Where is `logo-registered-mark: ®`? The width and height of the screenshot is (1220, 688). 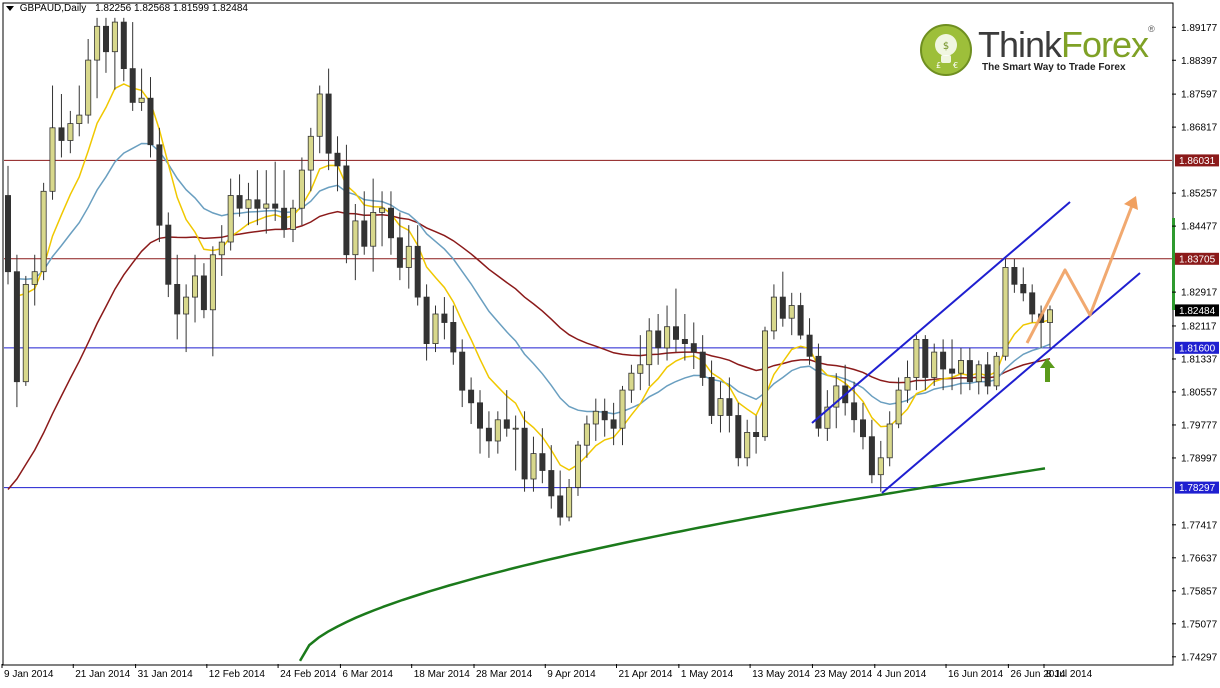 logo-registered-mark: ® is located at coordinates (1151, 29).